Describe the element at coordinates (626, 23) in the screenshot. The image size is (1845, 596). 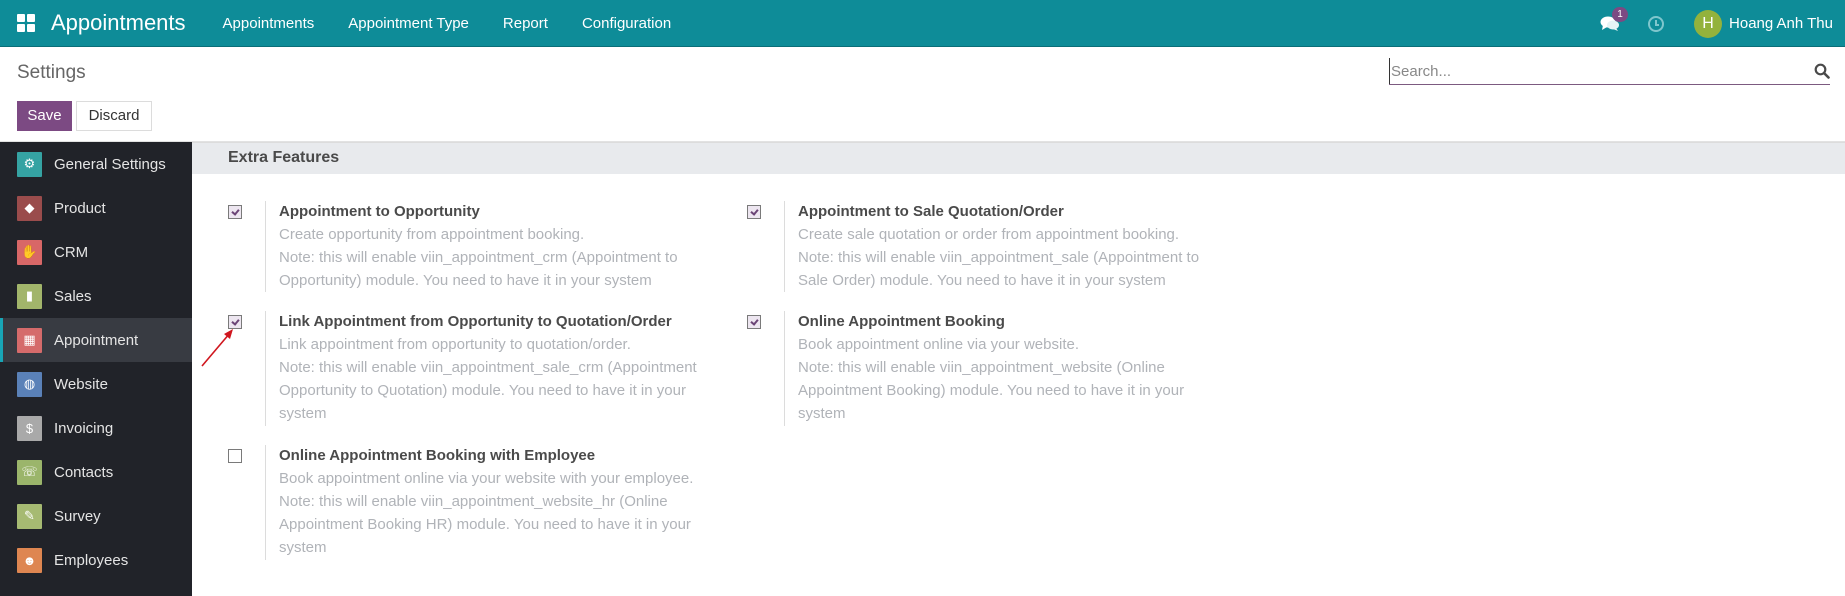
I see `menu-configuration: Configuration` at that location.